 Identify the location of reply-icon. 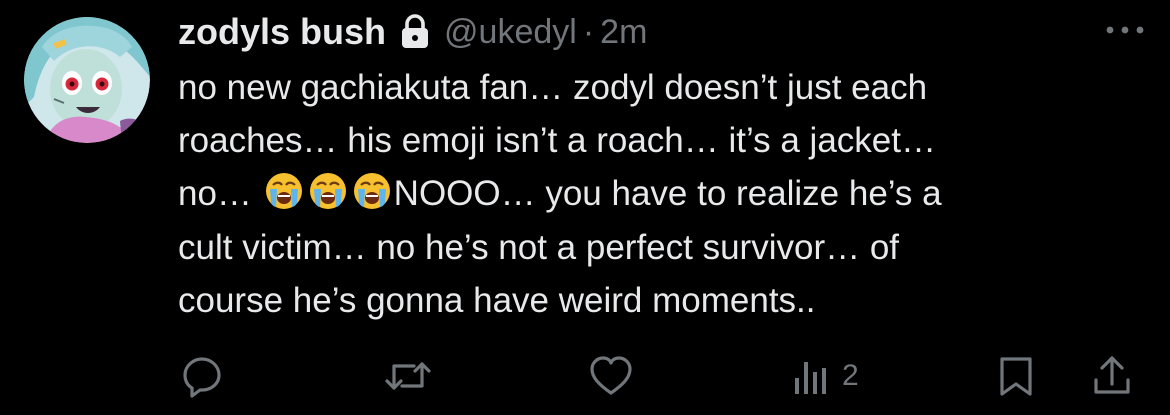
(202, 376).